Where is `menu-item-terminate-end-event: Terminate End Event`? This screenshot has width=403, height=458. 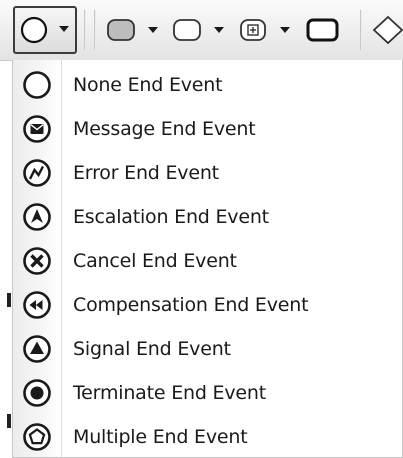 menu-item-terminate-end-event: Terminate End Event is located at coordinates (207, 393).